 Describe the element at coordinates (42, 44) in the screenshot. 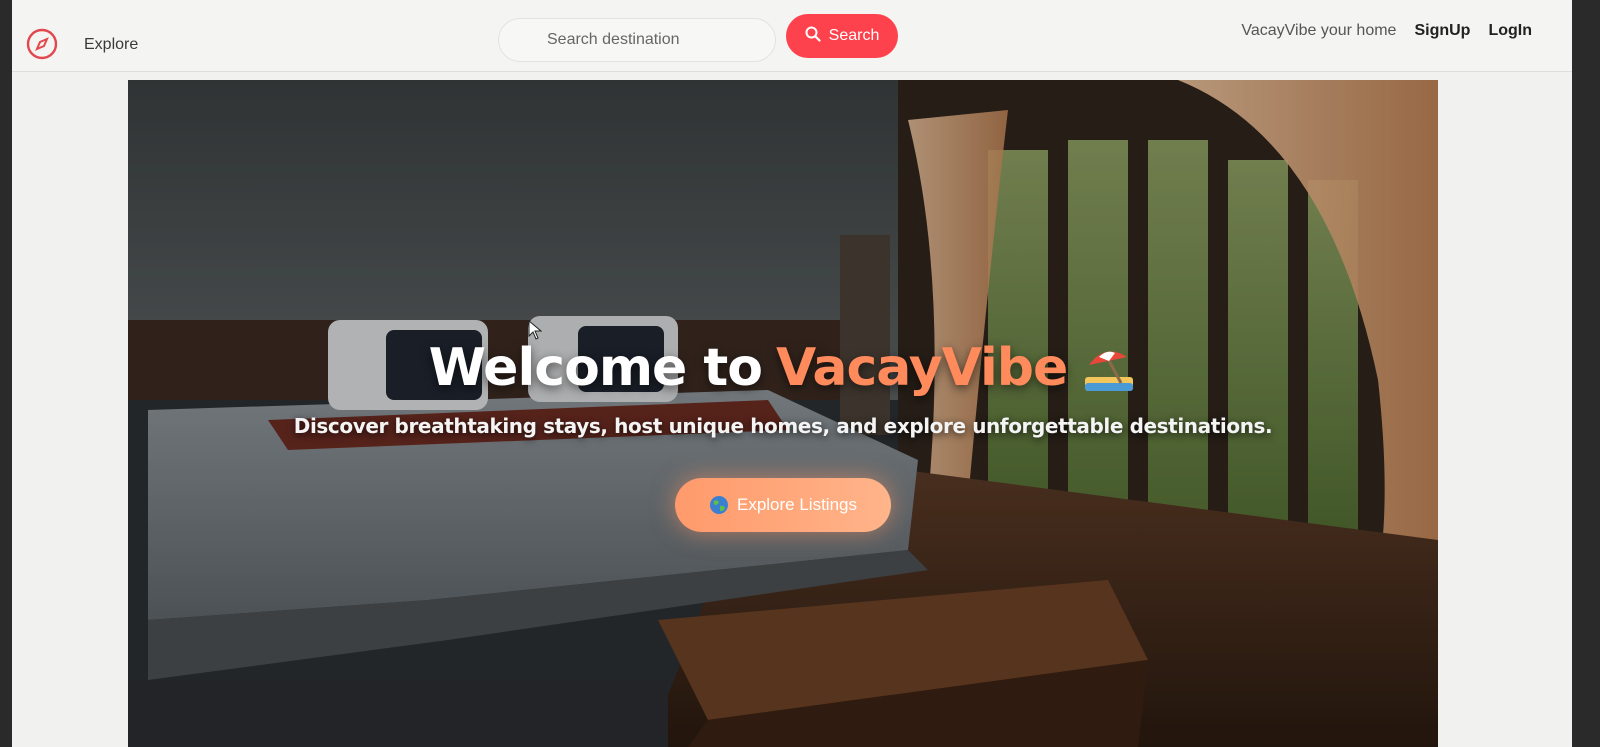

I see `compass-icon` at that location.